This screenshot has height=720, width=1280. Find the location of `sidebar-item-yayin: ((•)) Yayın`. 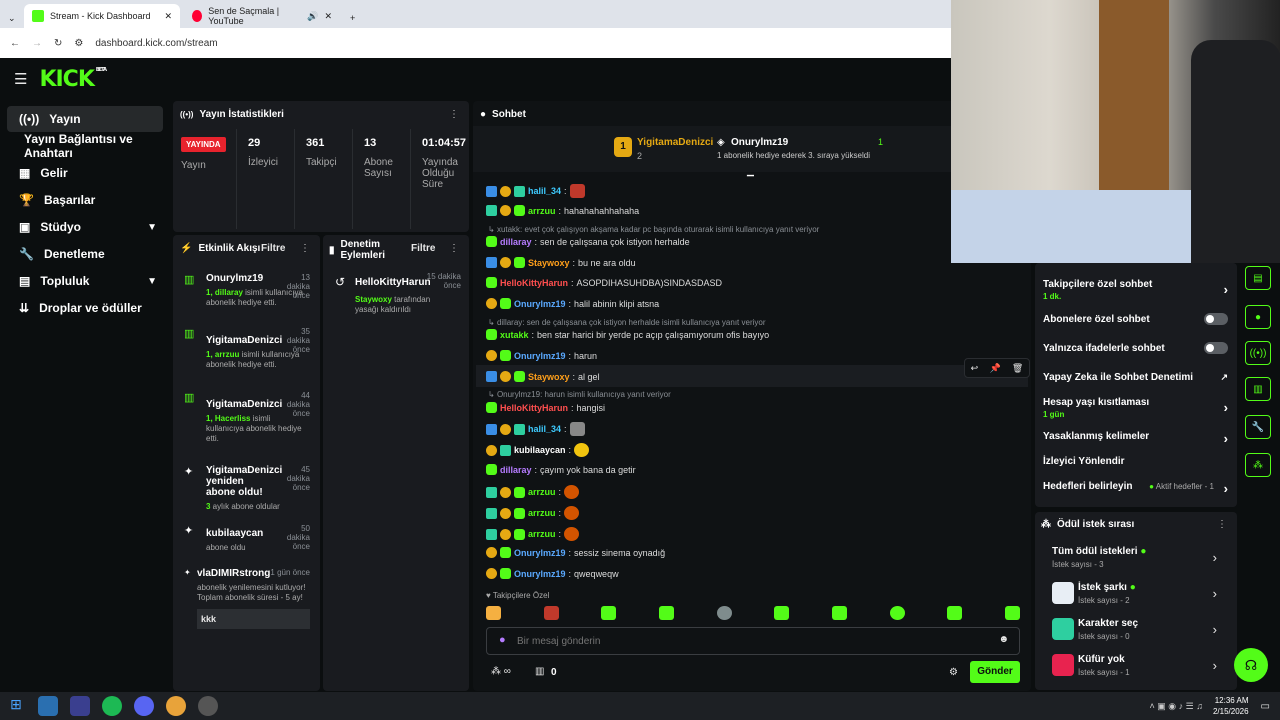

sidebar-item-yayin: ((•)) Yayın is located at coordinates (85, 119).